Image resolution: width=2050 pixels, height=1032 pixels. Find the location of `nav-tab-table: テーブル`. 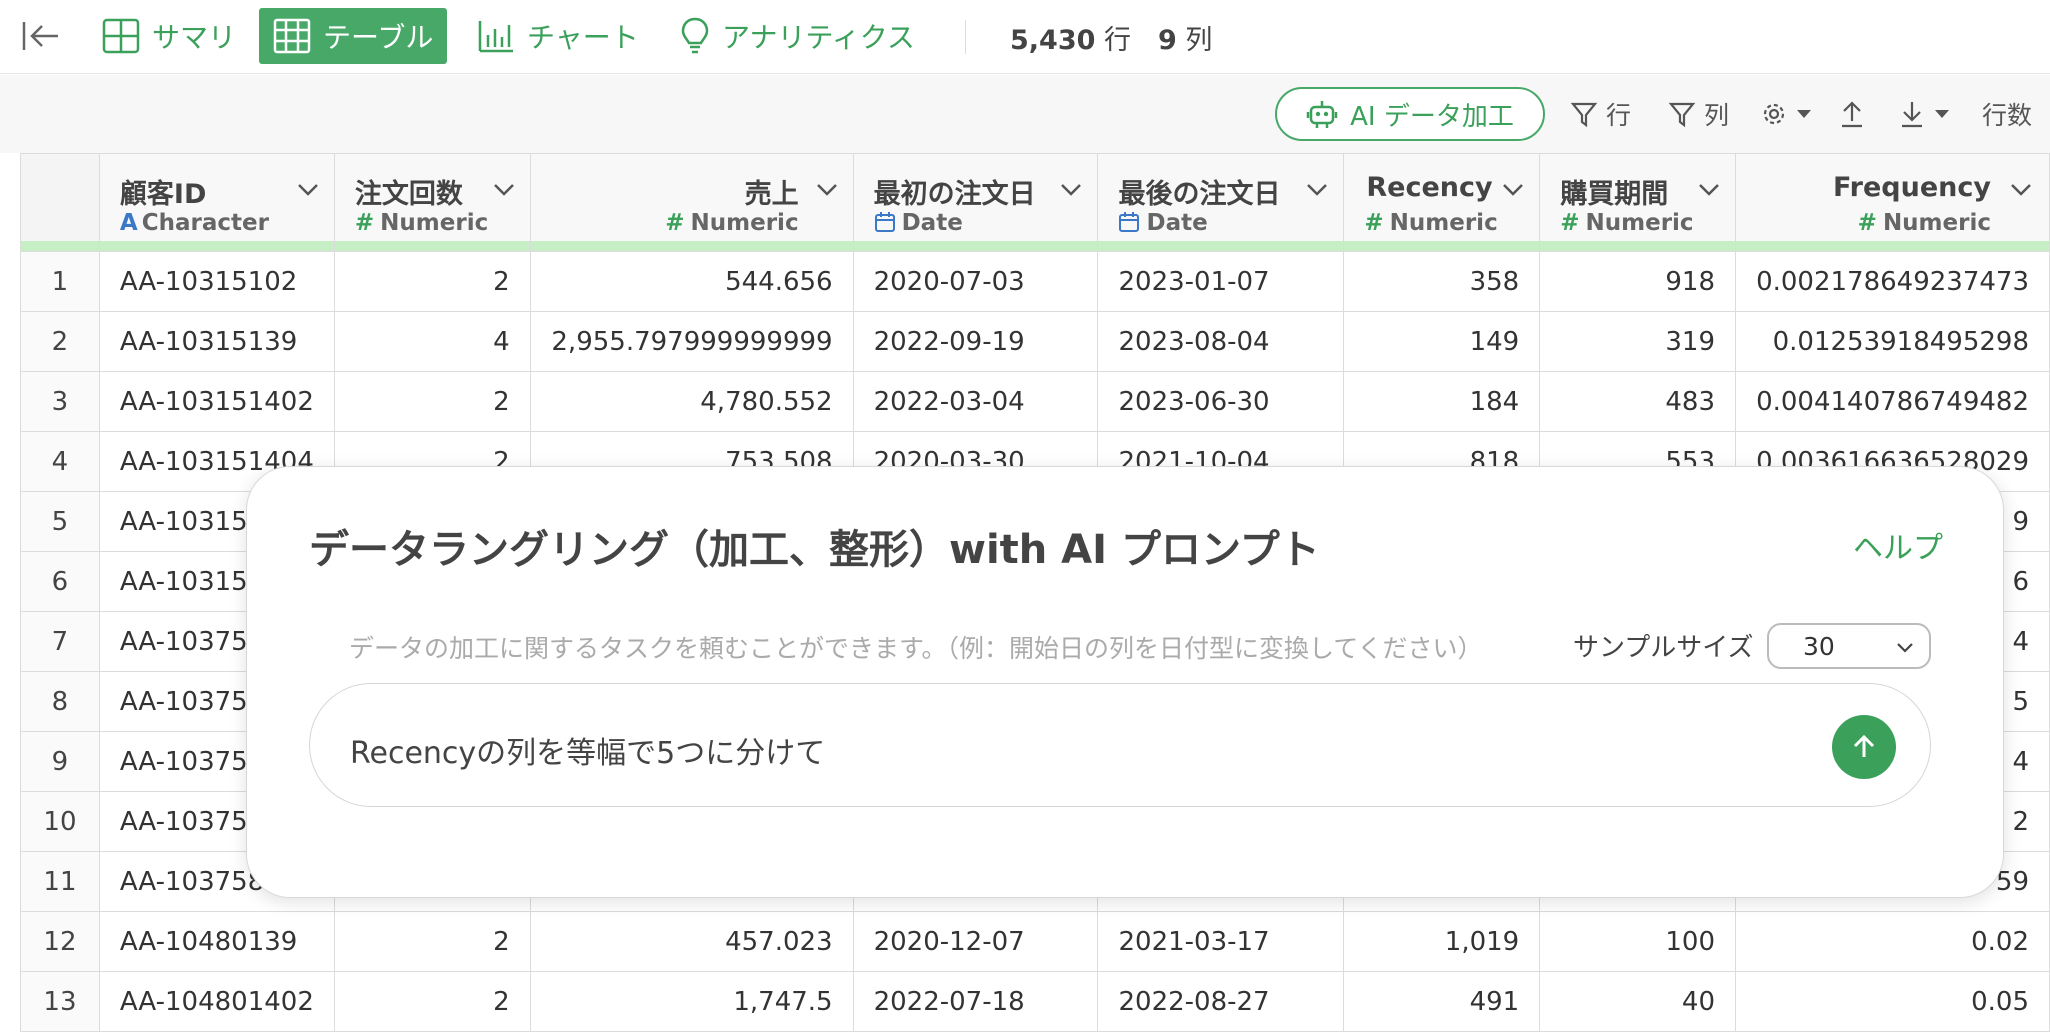

nav-tab-table: テーブル is located at coordinates (353, 36).